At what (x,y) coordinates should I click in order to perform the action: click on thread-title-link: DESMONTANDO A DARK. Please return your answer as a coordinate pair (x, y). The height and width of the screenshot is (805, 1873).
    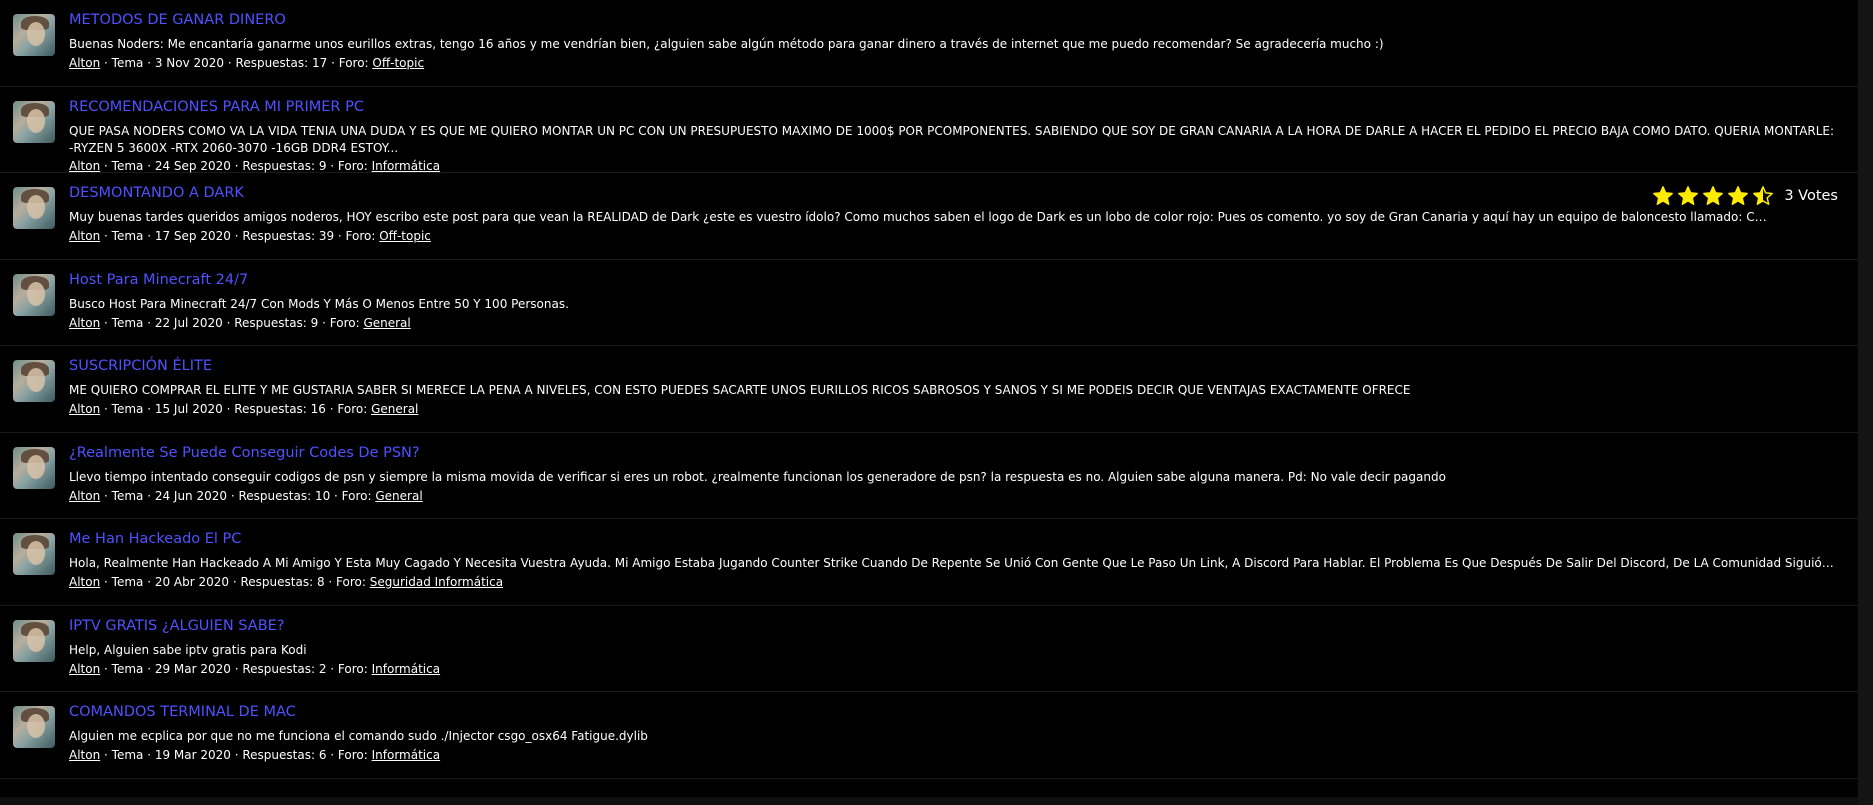
    Looking at the image, I should click on (156, 193).